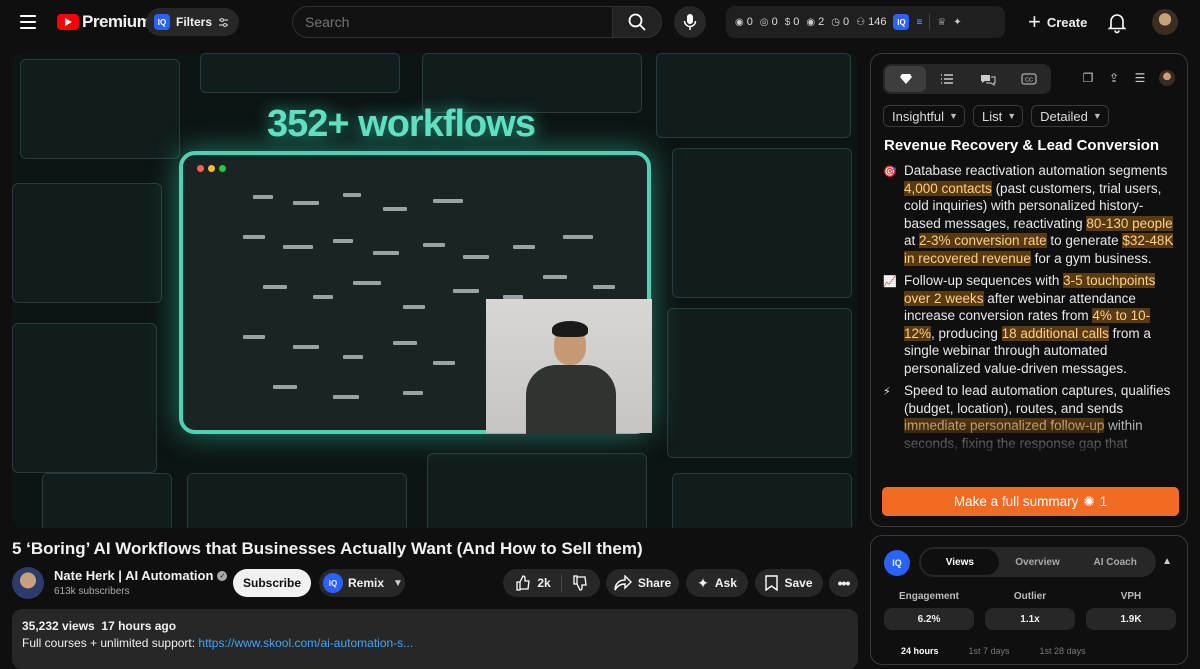 The width and height of the screenshot is (1200, 669). I want to click on save-button: Save, so click(789, 583).